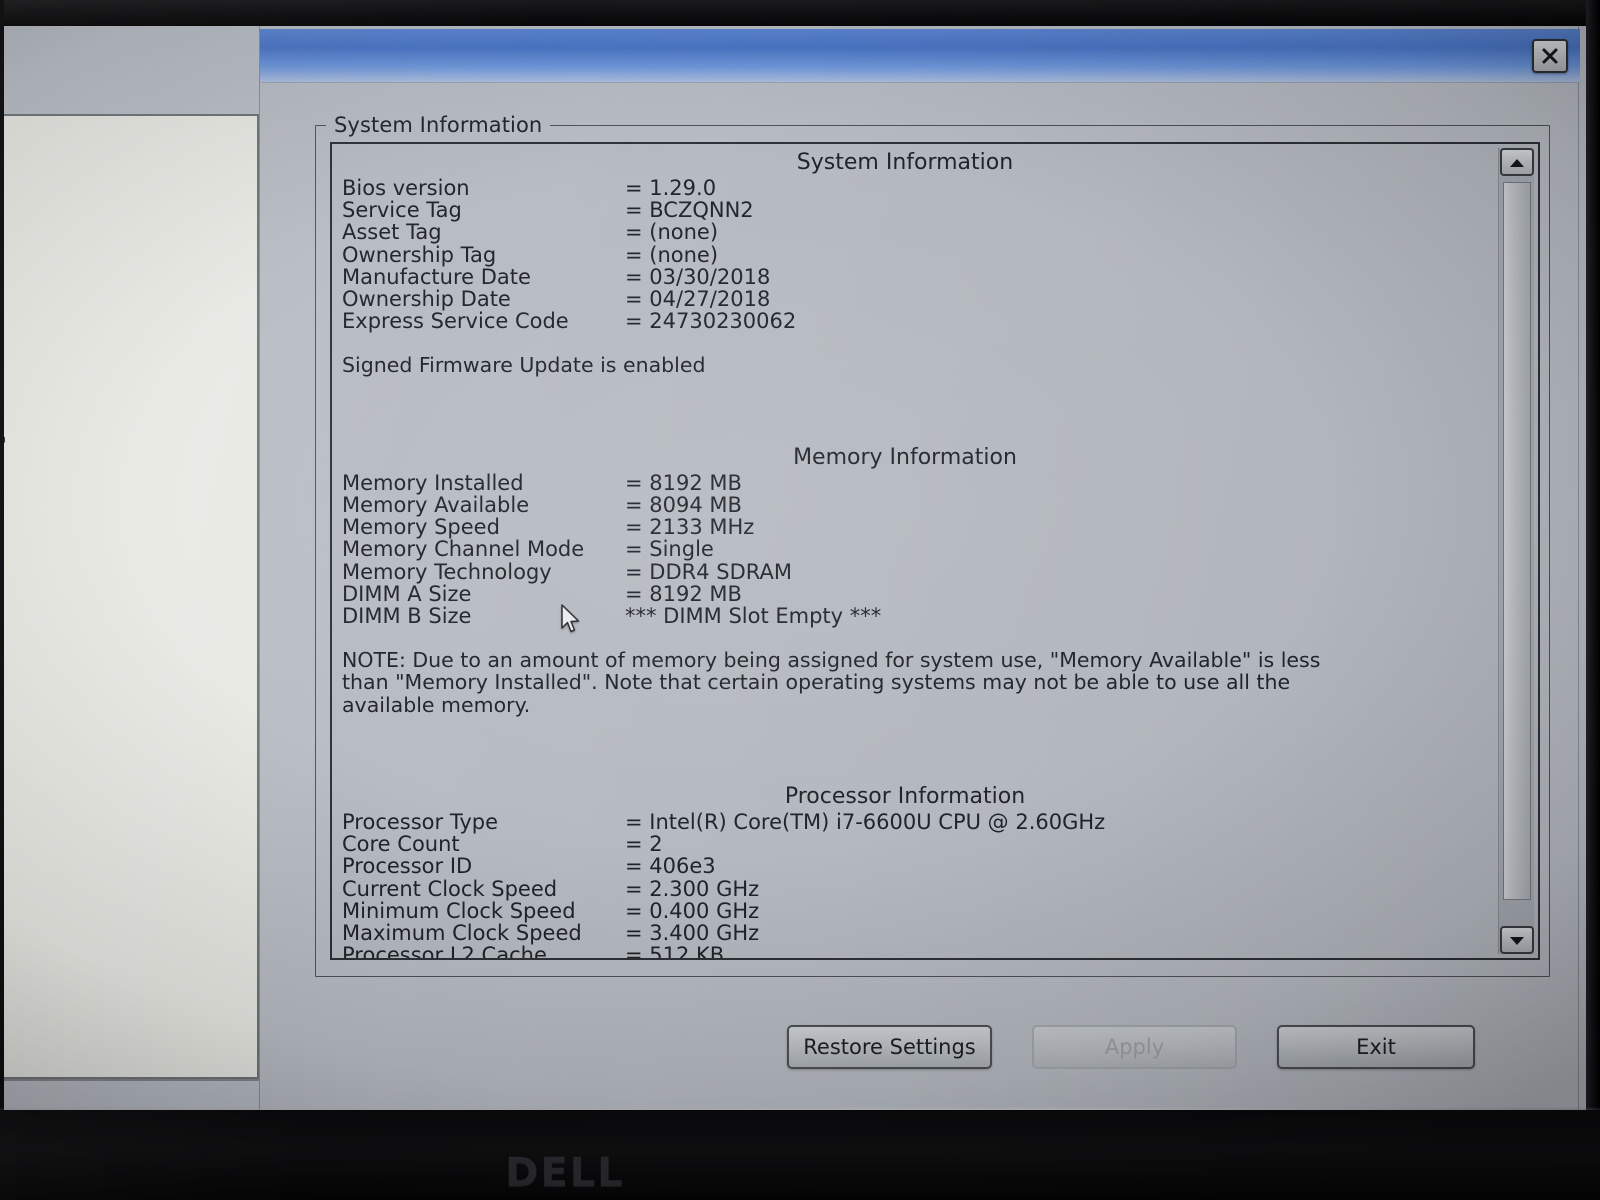 This screenshot has width=1600, height=1200. What do you see at coordinates (920, 844) in the screenshot?
I see `info-row: Core Count = 2` at bounding box center [920, 844].